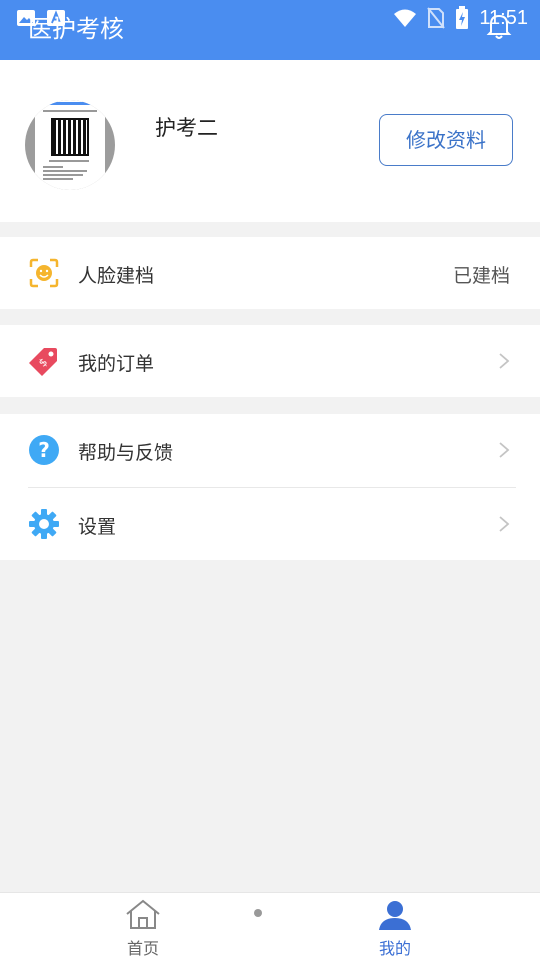  Describe the element at coordinates (270, 926) in the screenshot. I see `bottom-navigation: 首页 我的` at that location.